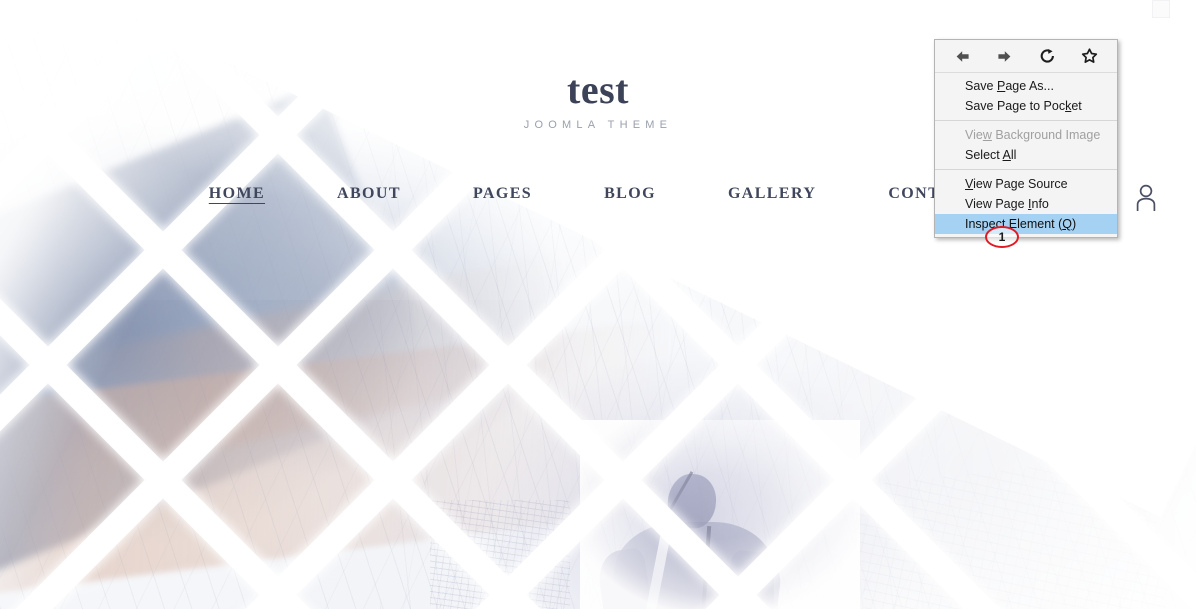 Image resolution: width=1196 pixels, height=609 pixels. I want to click on menu-item-label: Save Page to Pocket, so click(1023, 106).